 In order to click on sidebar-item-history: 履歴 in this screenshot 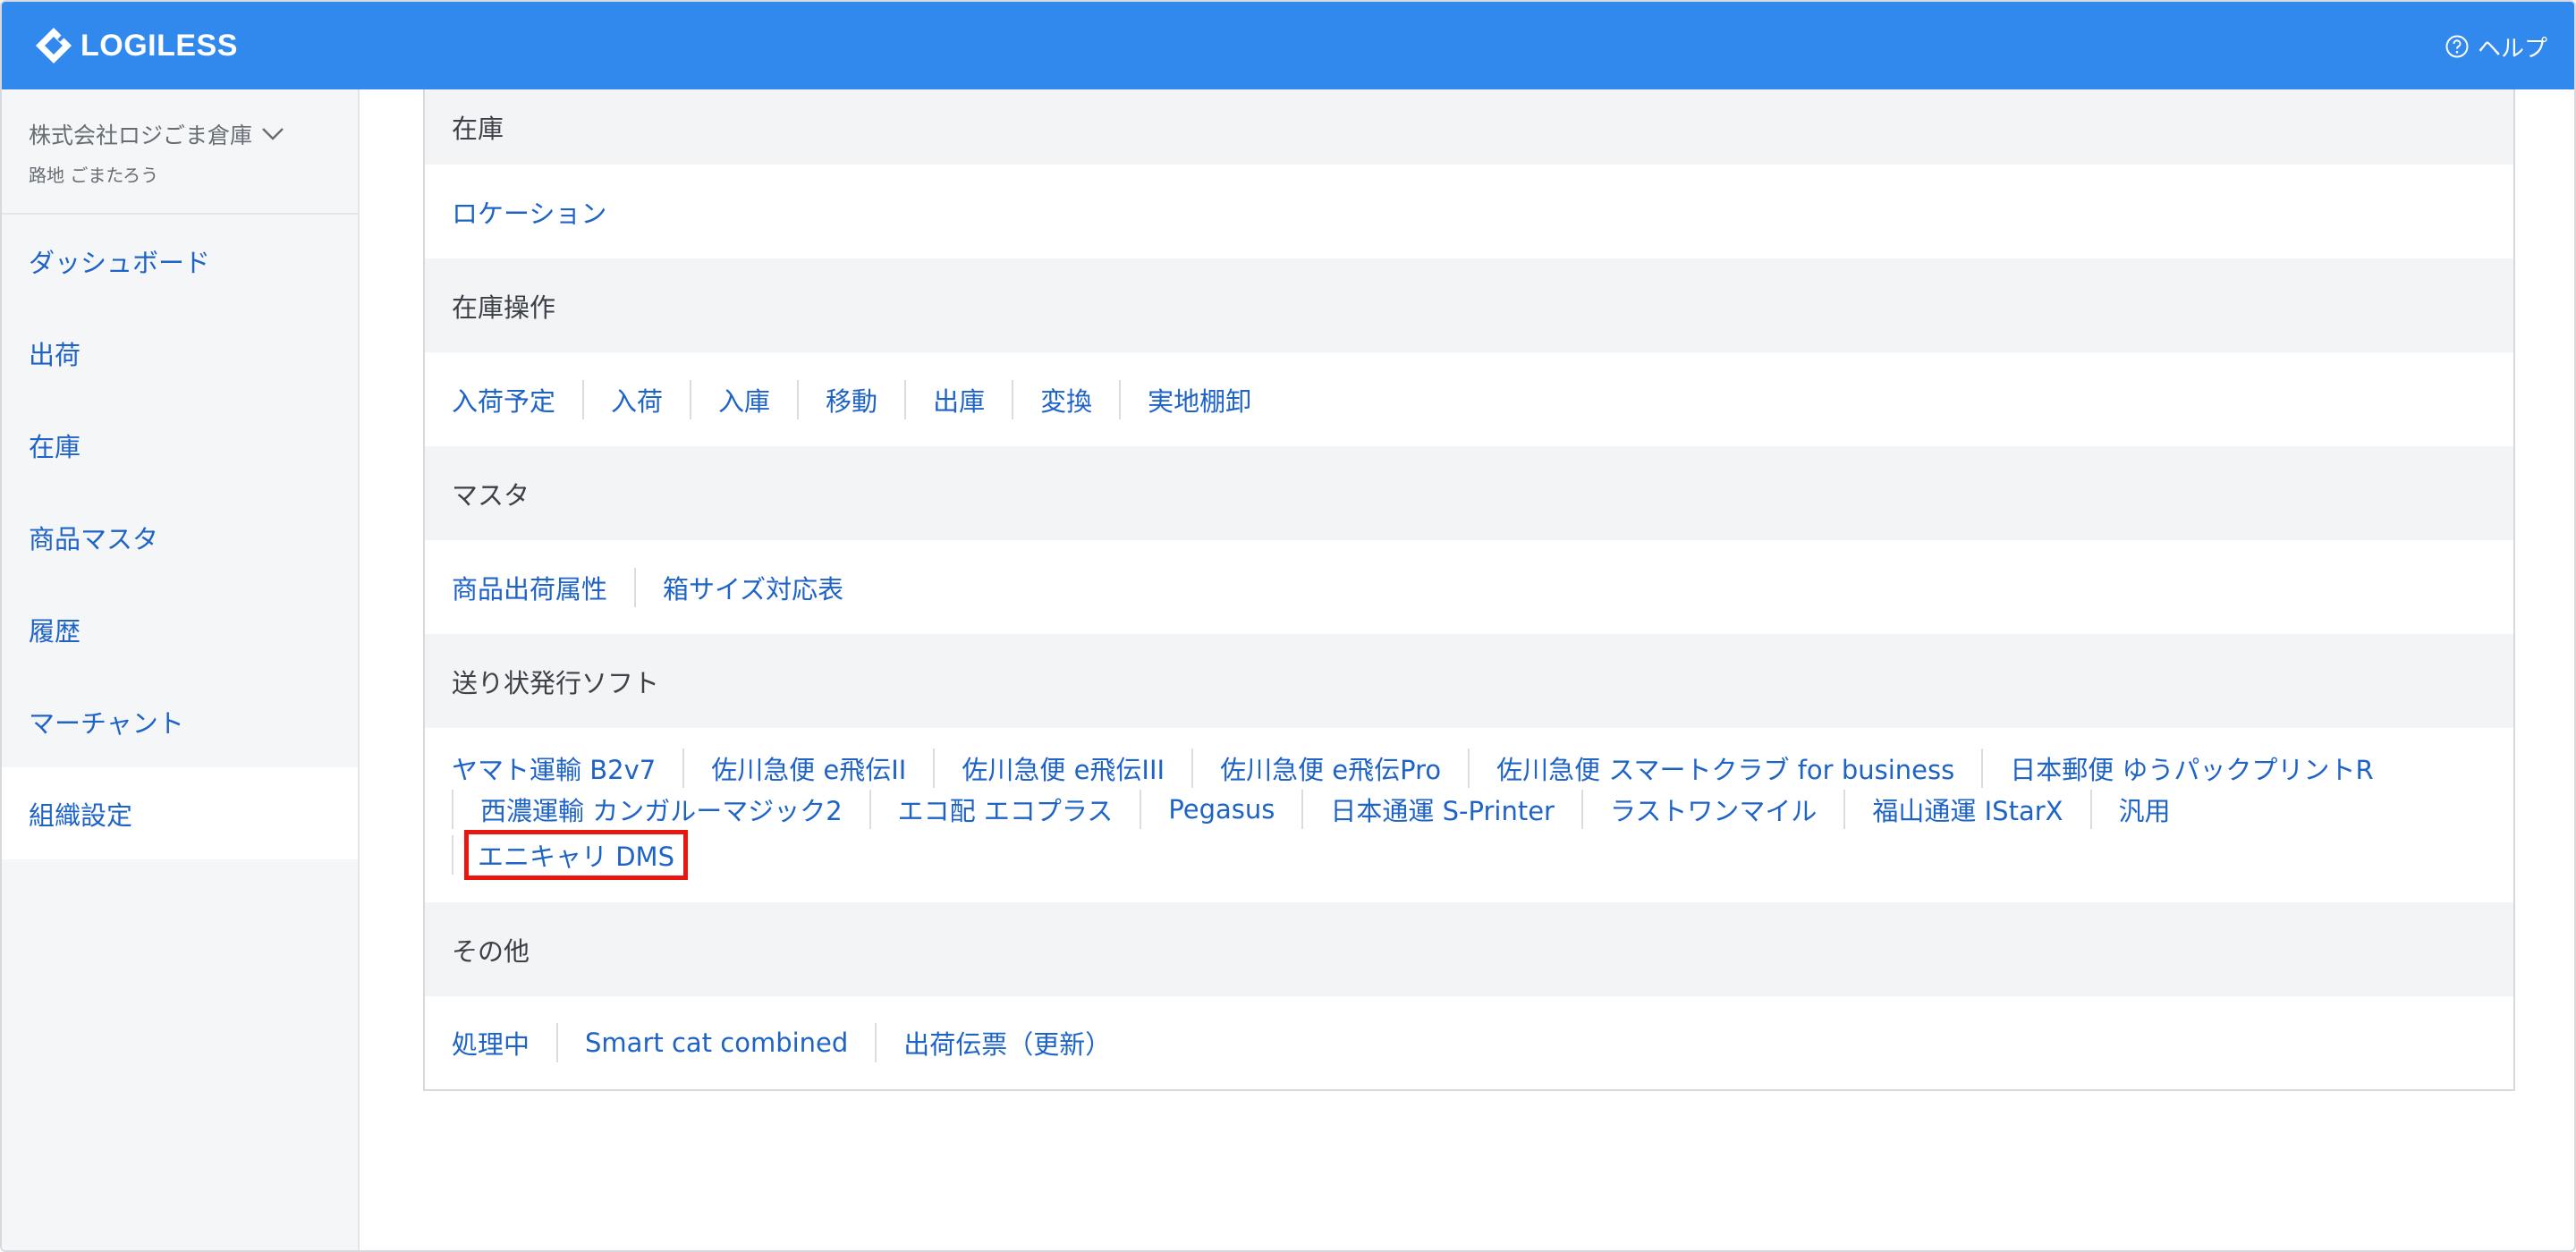, I will do `click(180, 629)`.